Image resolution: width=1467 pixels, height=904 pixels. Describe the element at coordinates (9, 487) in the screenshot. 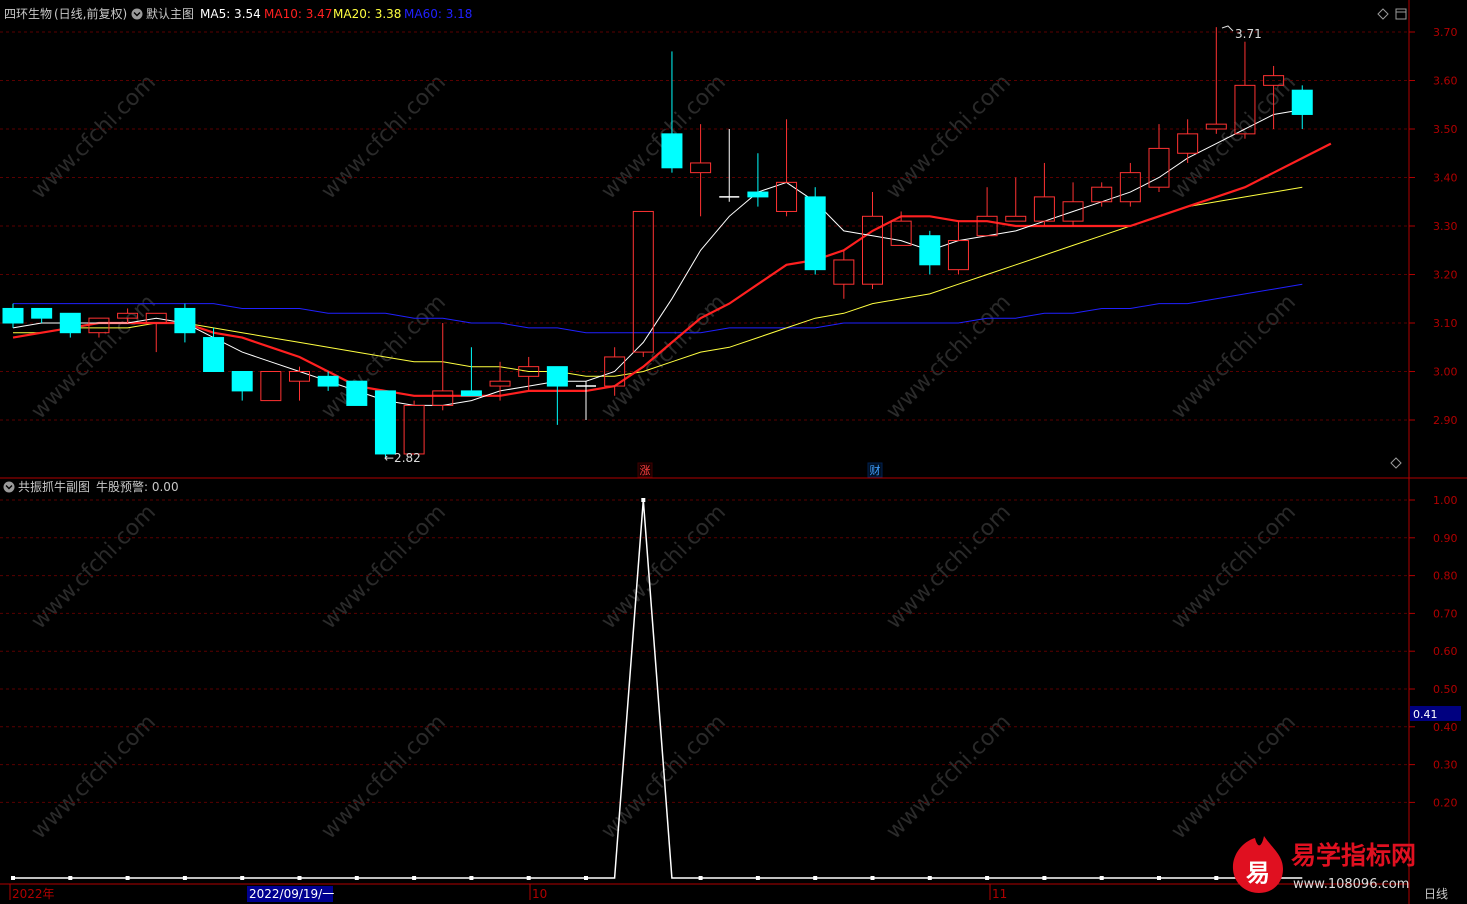

I see `sub-dropdown-icon` at that location.